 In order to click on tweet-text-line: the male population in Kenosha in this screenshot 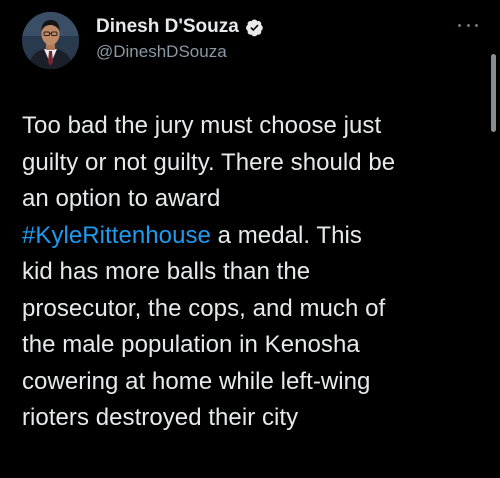, I will do `click(191, 344)`.